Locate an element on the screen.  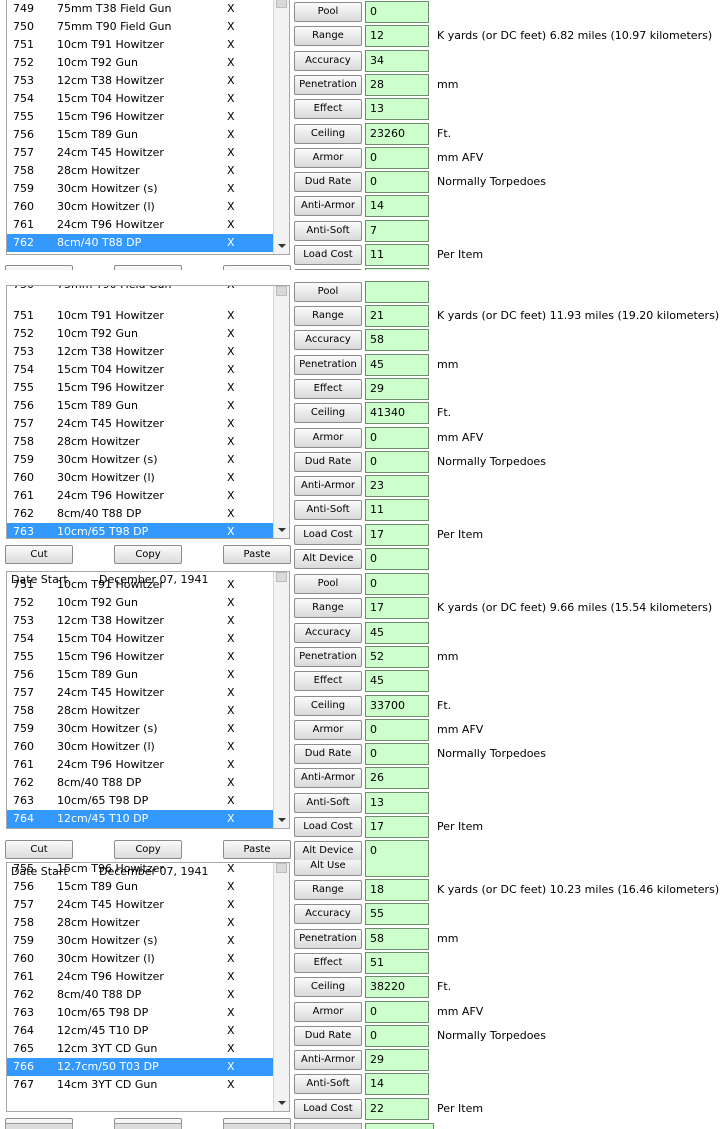
ceiling-input: 33700 is located at coordinates (397, 705).